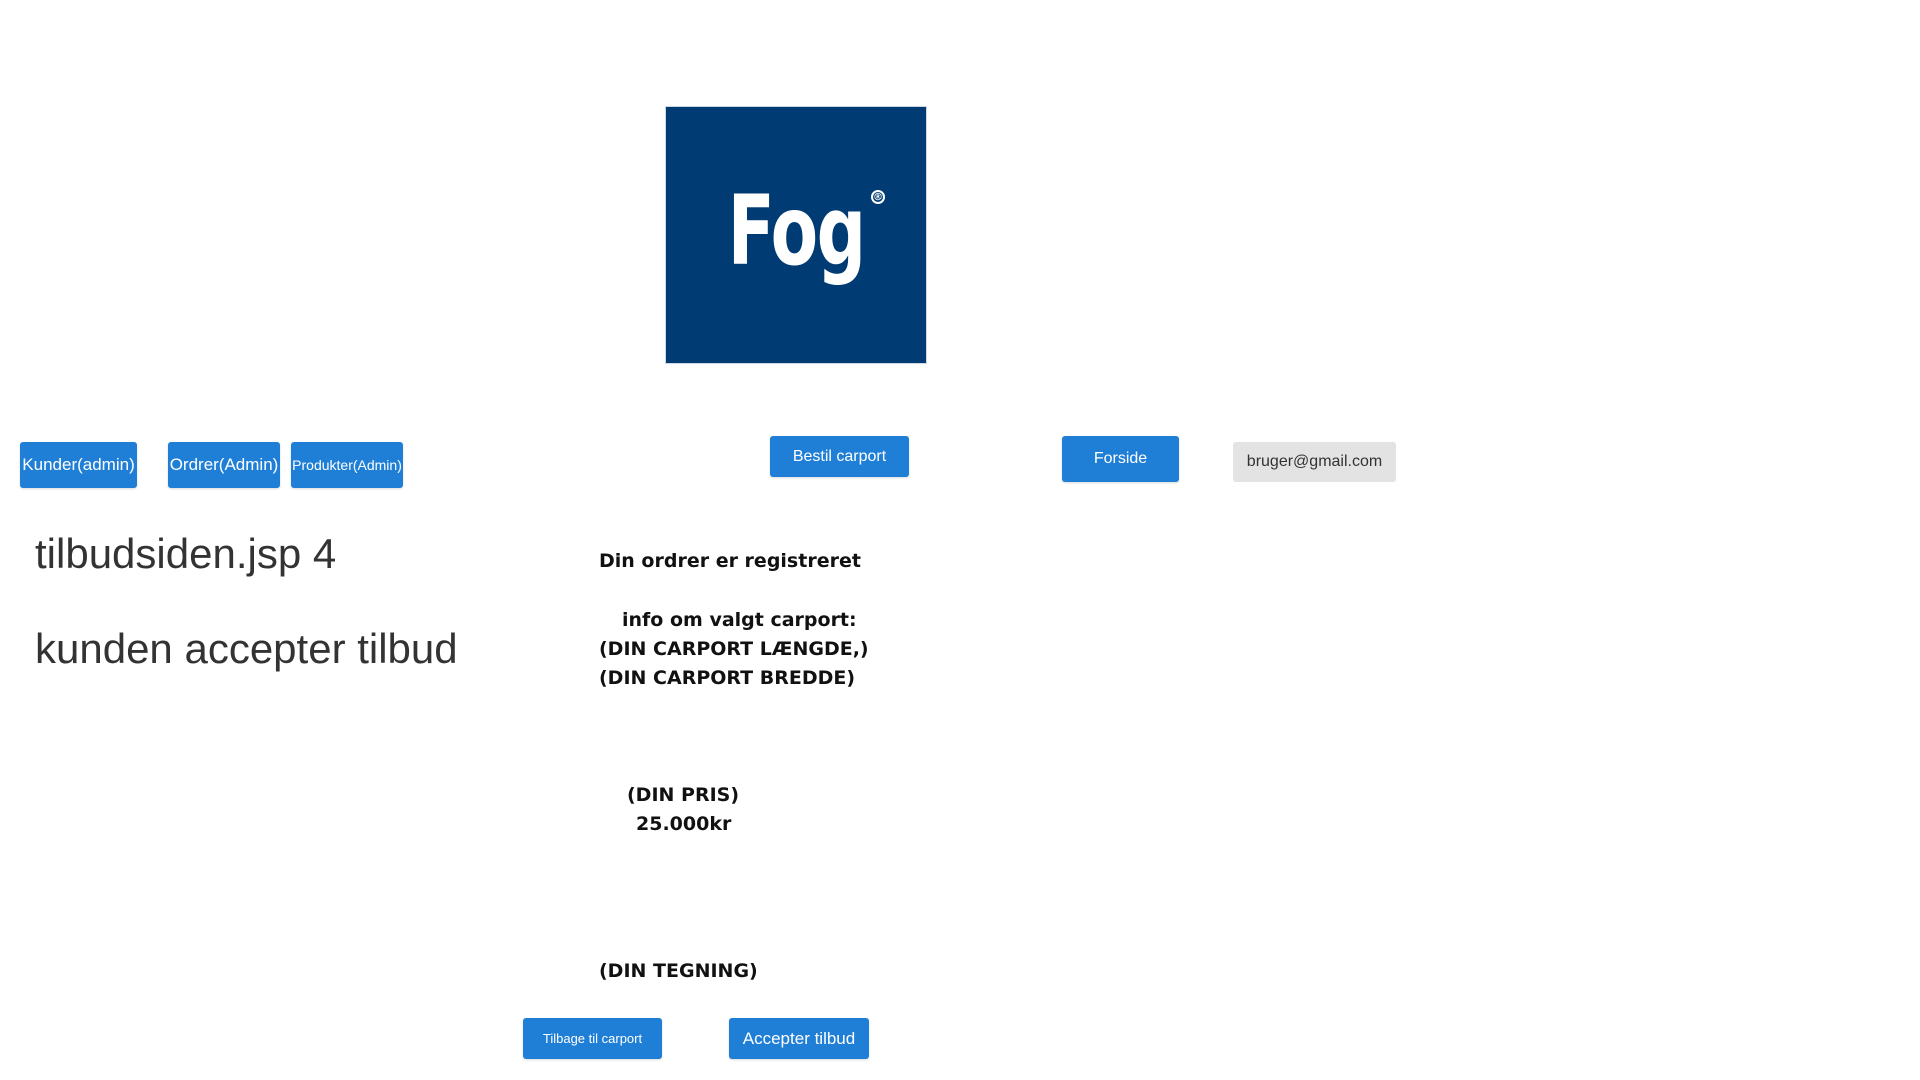  Describe the element at coordinates (799, 1038) in the screenshot. I see `accept-offer-button: Accepter tilbud` at that location.